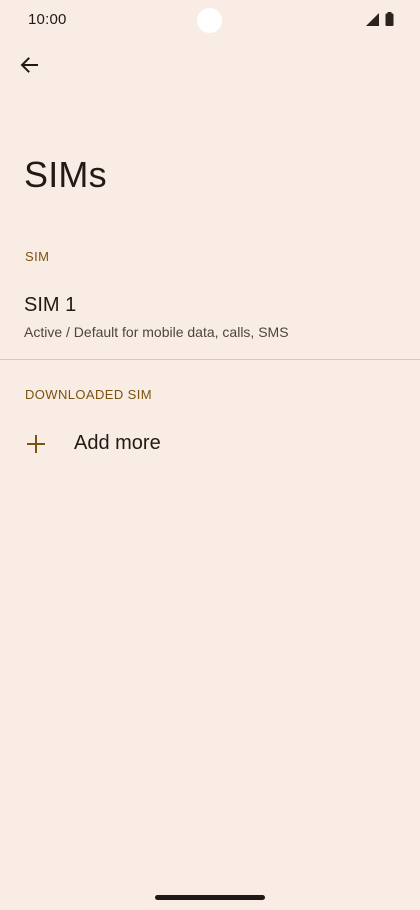 Image resolution: width=420 pixels, height=910 pixels. I want to click on divider, so click(210, 359).